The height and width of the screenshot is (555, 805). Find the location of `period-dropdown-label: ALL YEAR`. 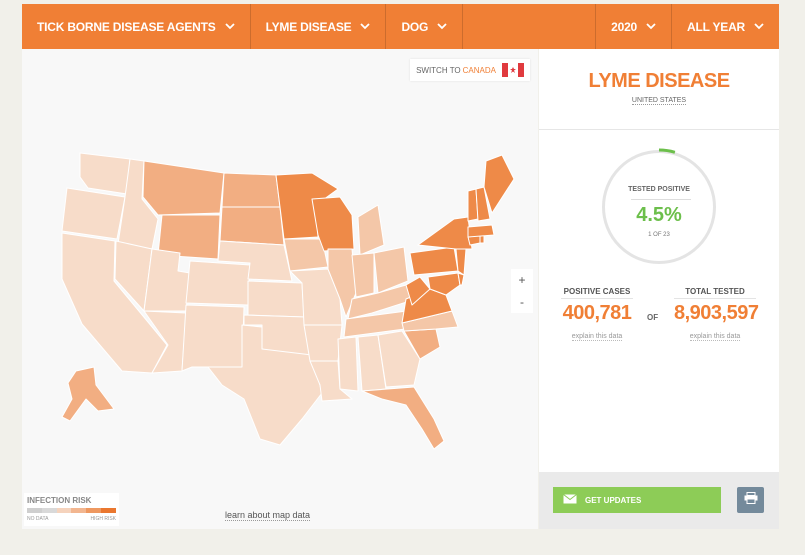

period-dropdown-label: ALL YEAR is located at coordinates (716, 26).